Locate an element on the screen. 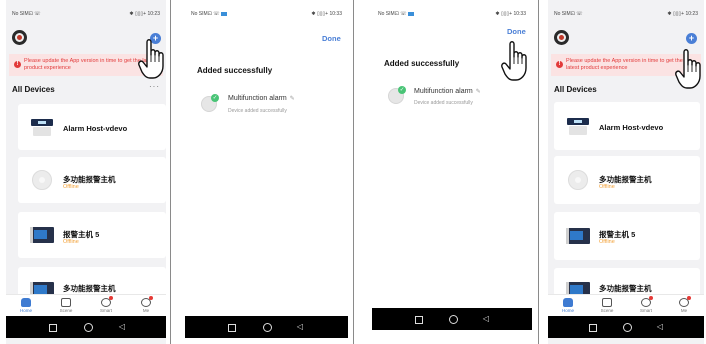 This screenshot has width=706, height=344. check-icon: ✓ is located at coordinates (402, 90).